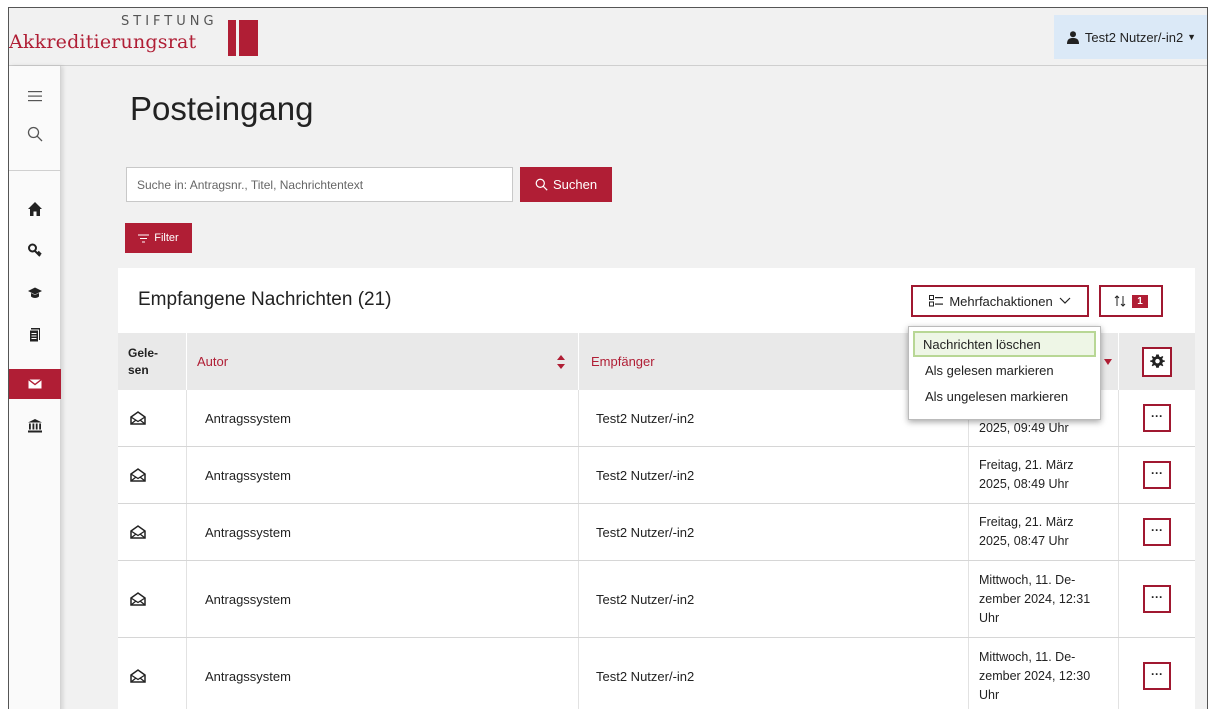 The image size is (1217, 709). I want to click on brand-top: STIFTUNG, so click(169, 21).